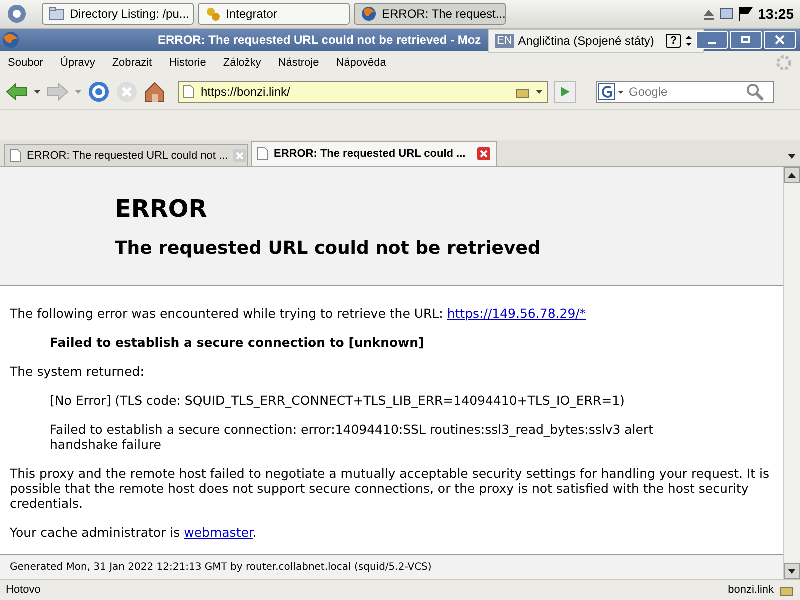  I want to click on explanation-text: This proxy and the remote host failed to negotiate a mutually acceptable security settings for handling your request. It is possible that the remote host does not support secure connections, or the proxy is not satisfied with the host security credentials., so click(390, 489).